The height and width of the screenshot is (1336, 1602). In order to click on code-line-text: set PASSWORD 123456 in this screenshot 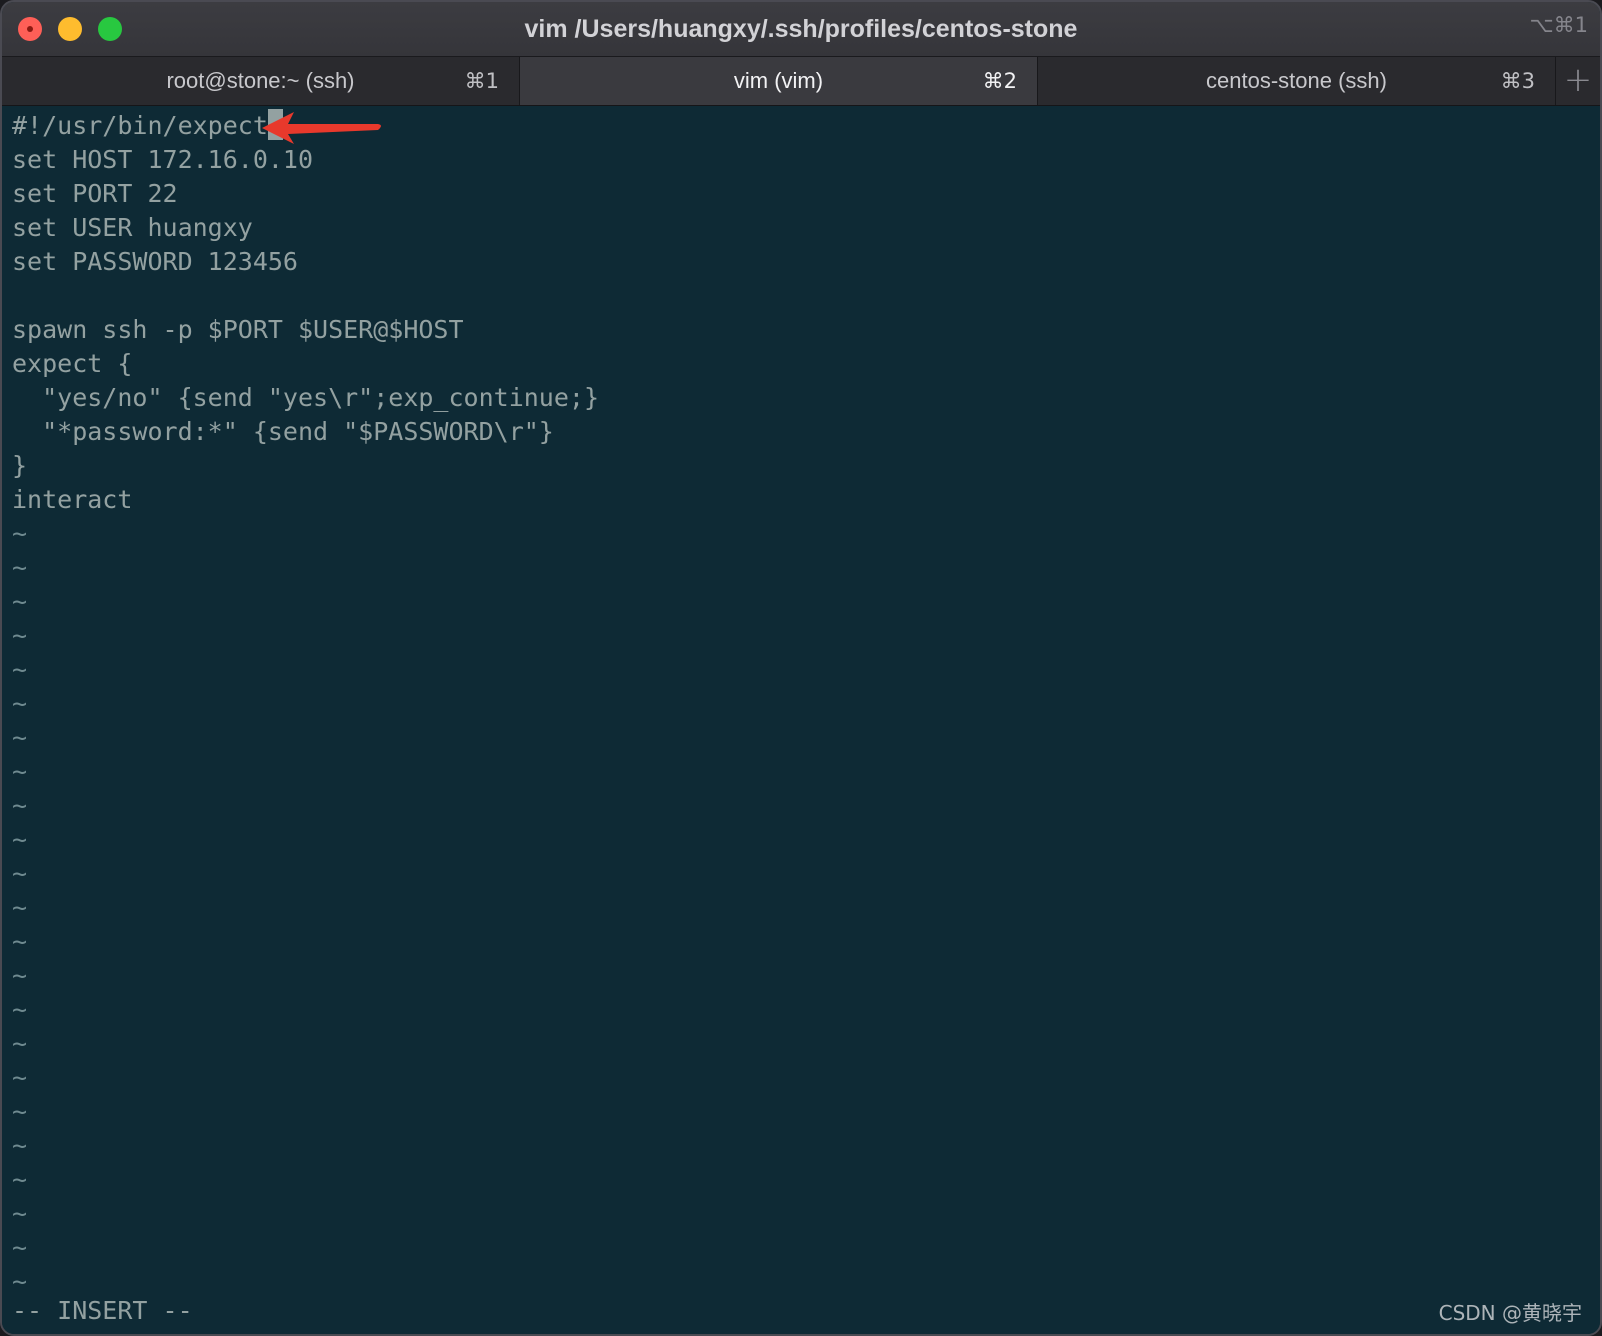, I will do `click(155, 261)`.